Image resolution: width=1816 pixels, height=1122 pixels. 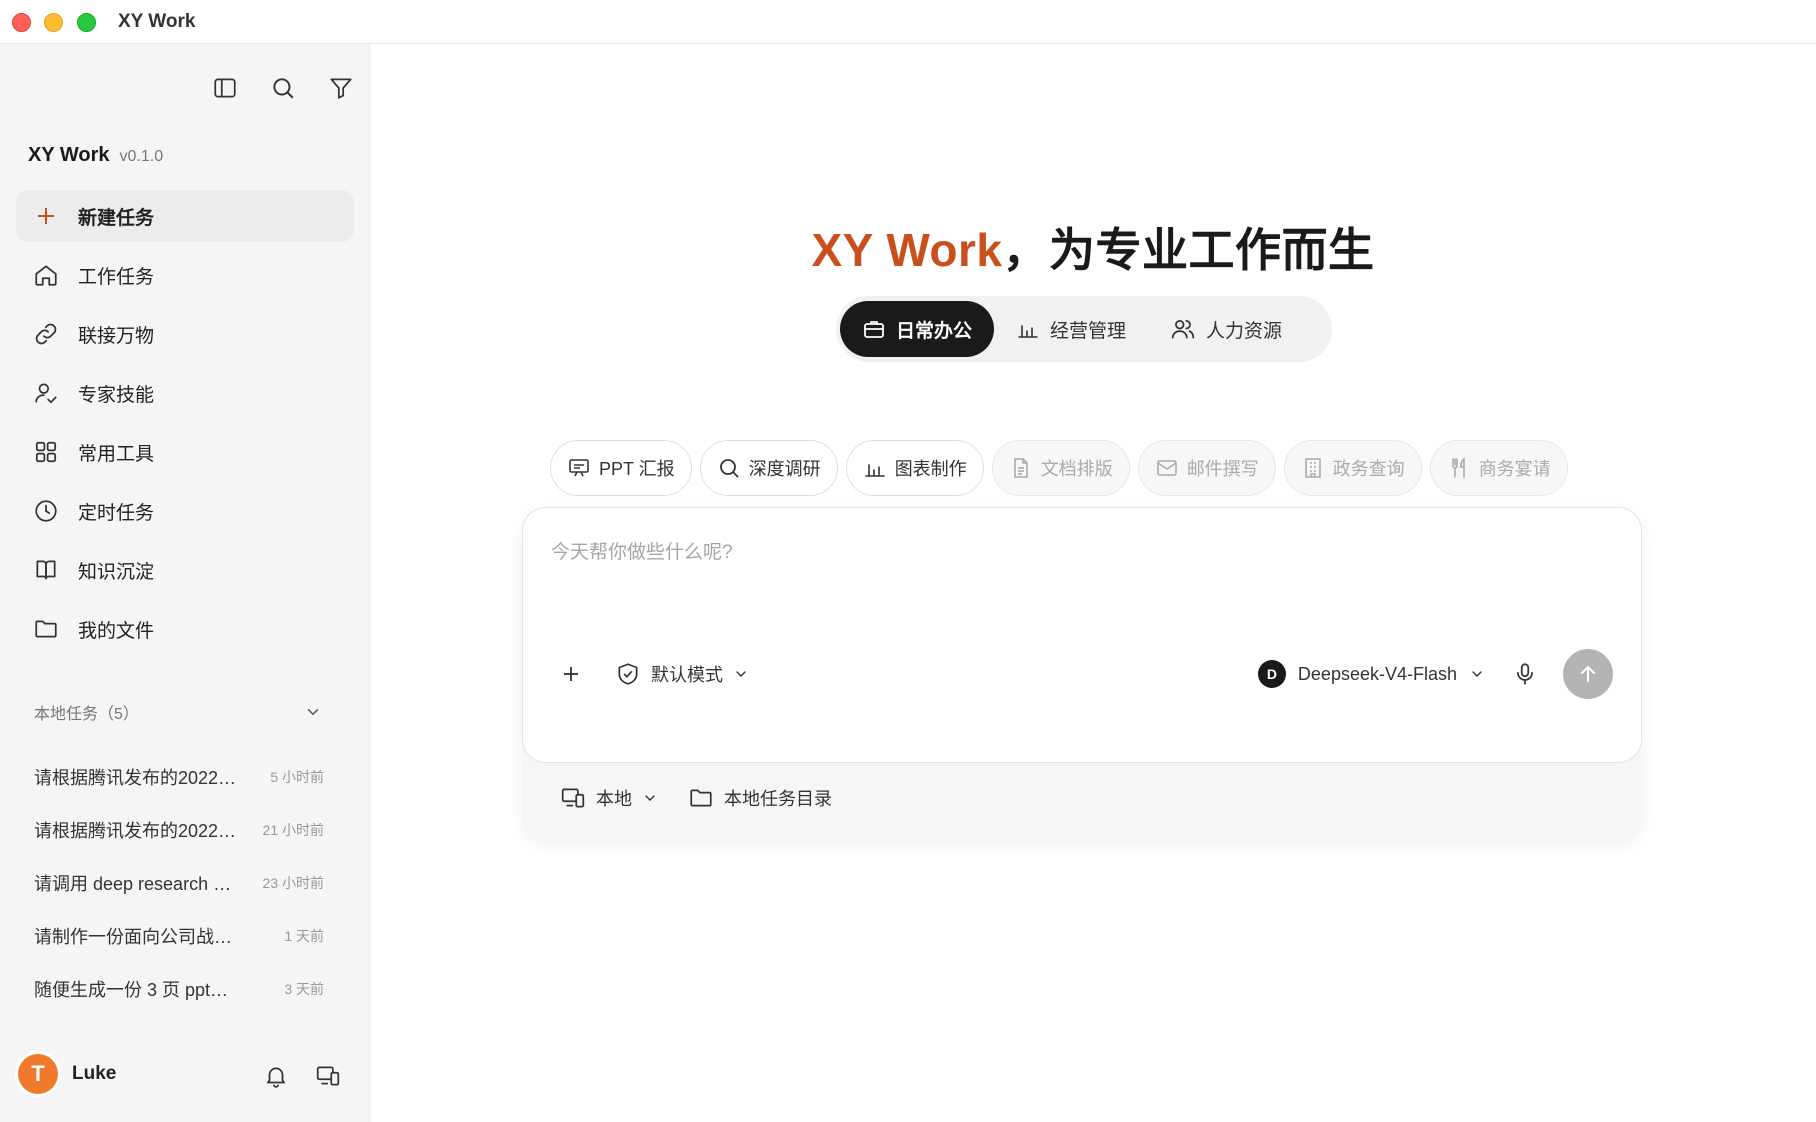 I want to click on task-time: 21 小时前, so click(x=293, y=829).